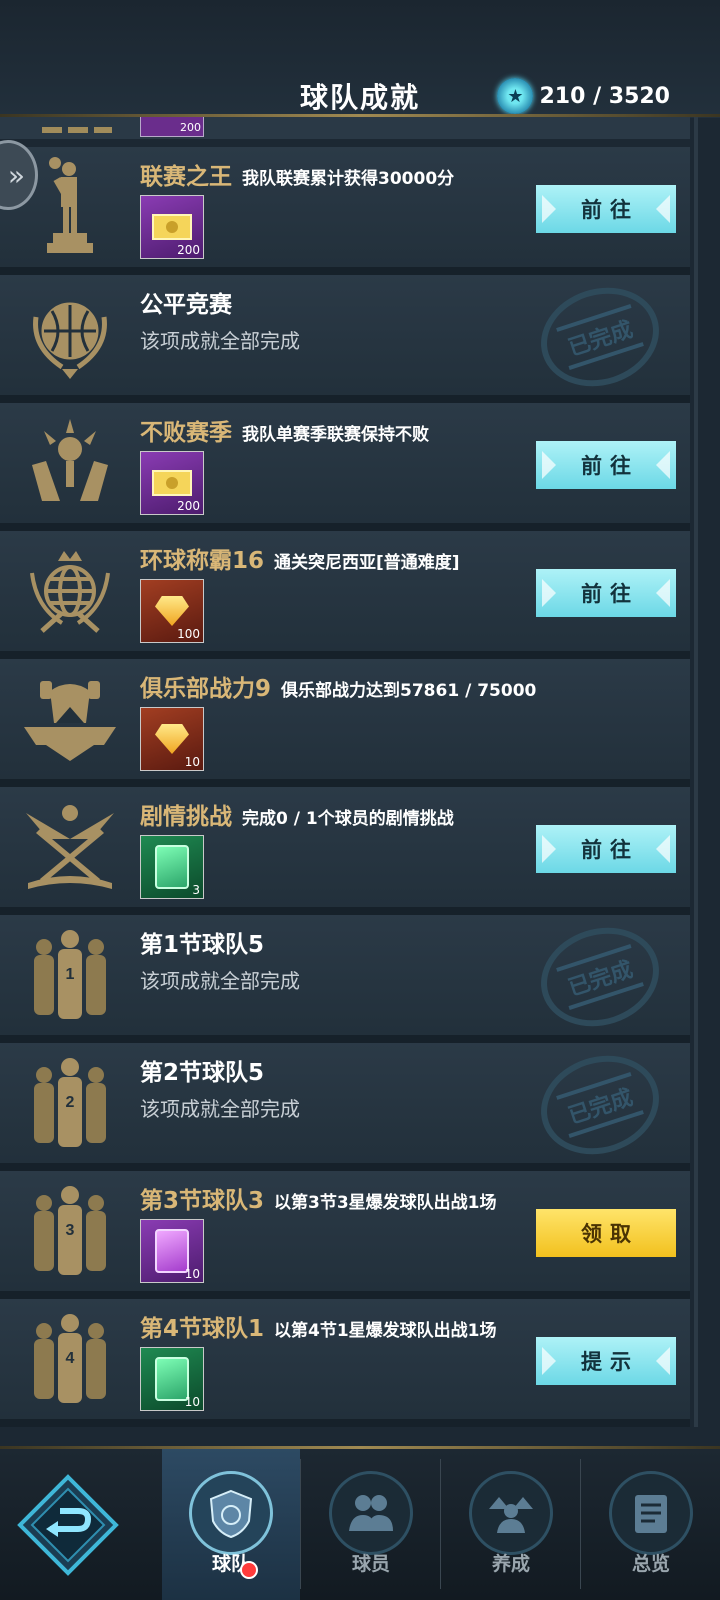 The height and width of the screenshot is (1600, 720). I want to click on team-silhouette-icon: 2, so click(70, 1103).